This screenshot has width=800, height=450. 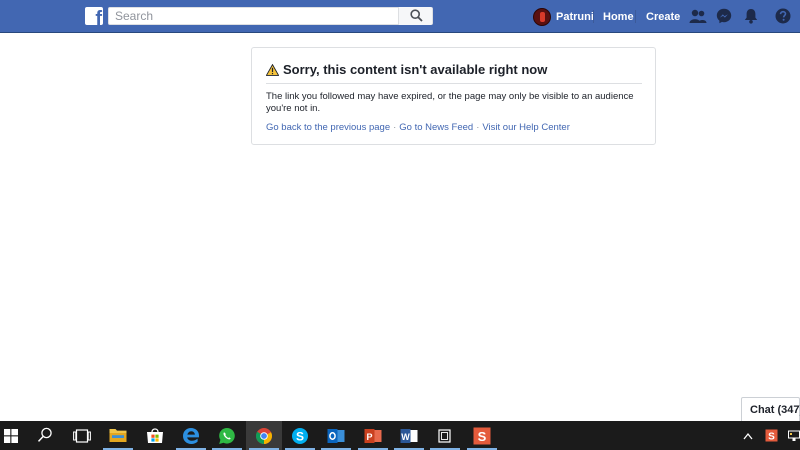 I want to click on file-explorer-button, so click(x=118, y=435).